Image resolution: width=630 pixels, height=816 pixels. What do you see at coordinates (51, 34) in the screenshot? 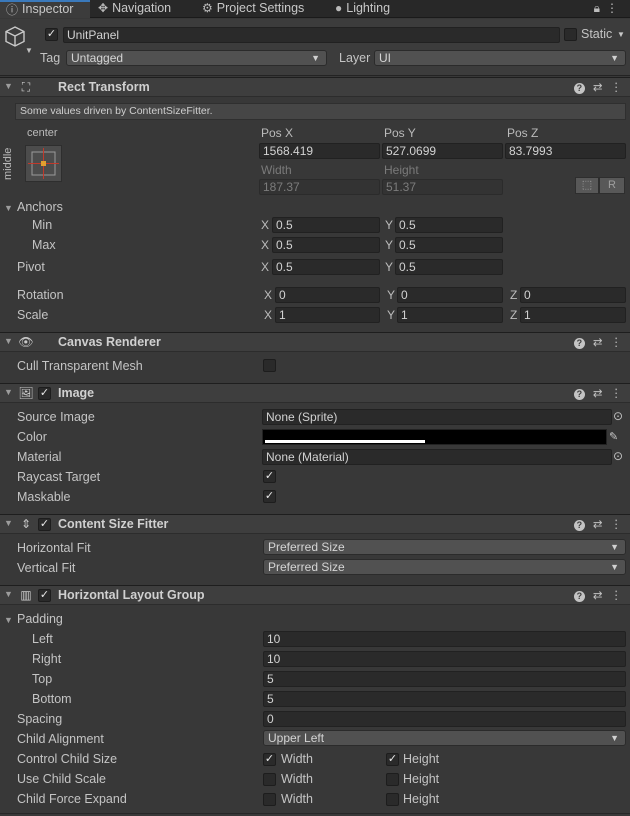
I see `active-toggle: ✓` at bounding box center [51, 34].